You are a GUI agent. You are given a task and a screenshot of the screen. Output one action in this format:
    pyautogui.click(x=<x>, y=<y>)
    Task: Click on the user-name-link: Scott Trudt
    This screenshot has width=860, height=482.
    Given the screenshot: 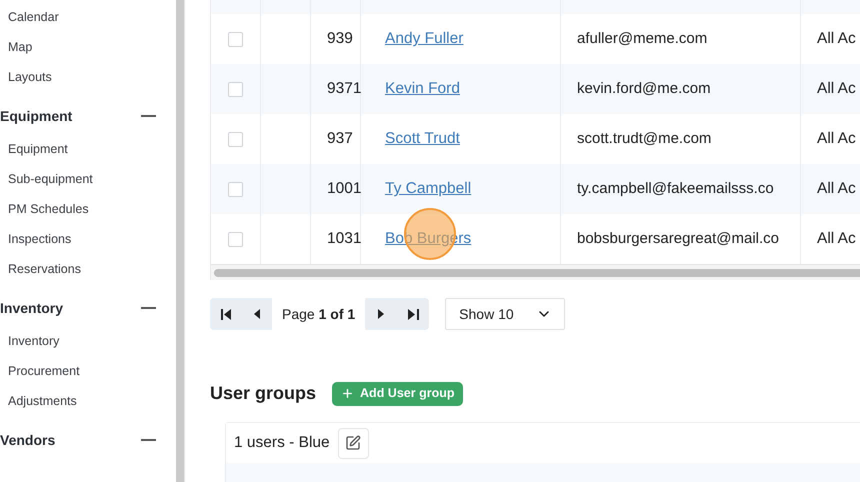 What is the action you would take?
    pyautogui.click(x=422, y=139)
    